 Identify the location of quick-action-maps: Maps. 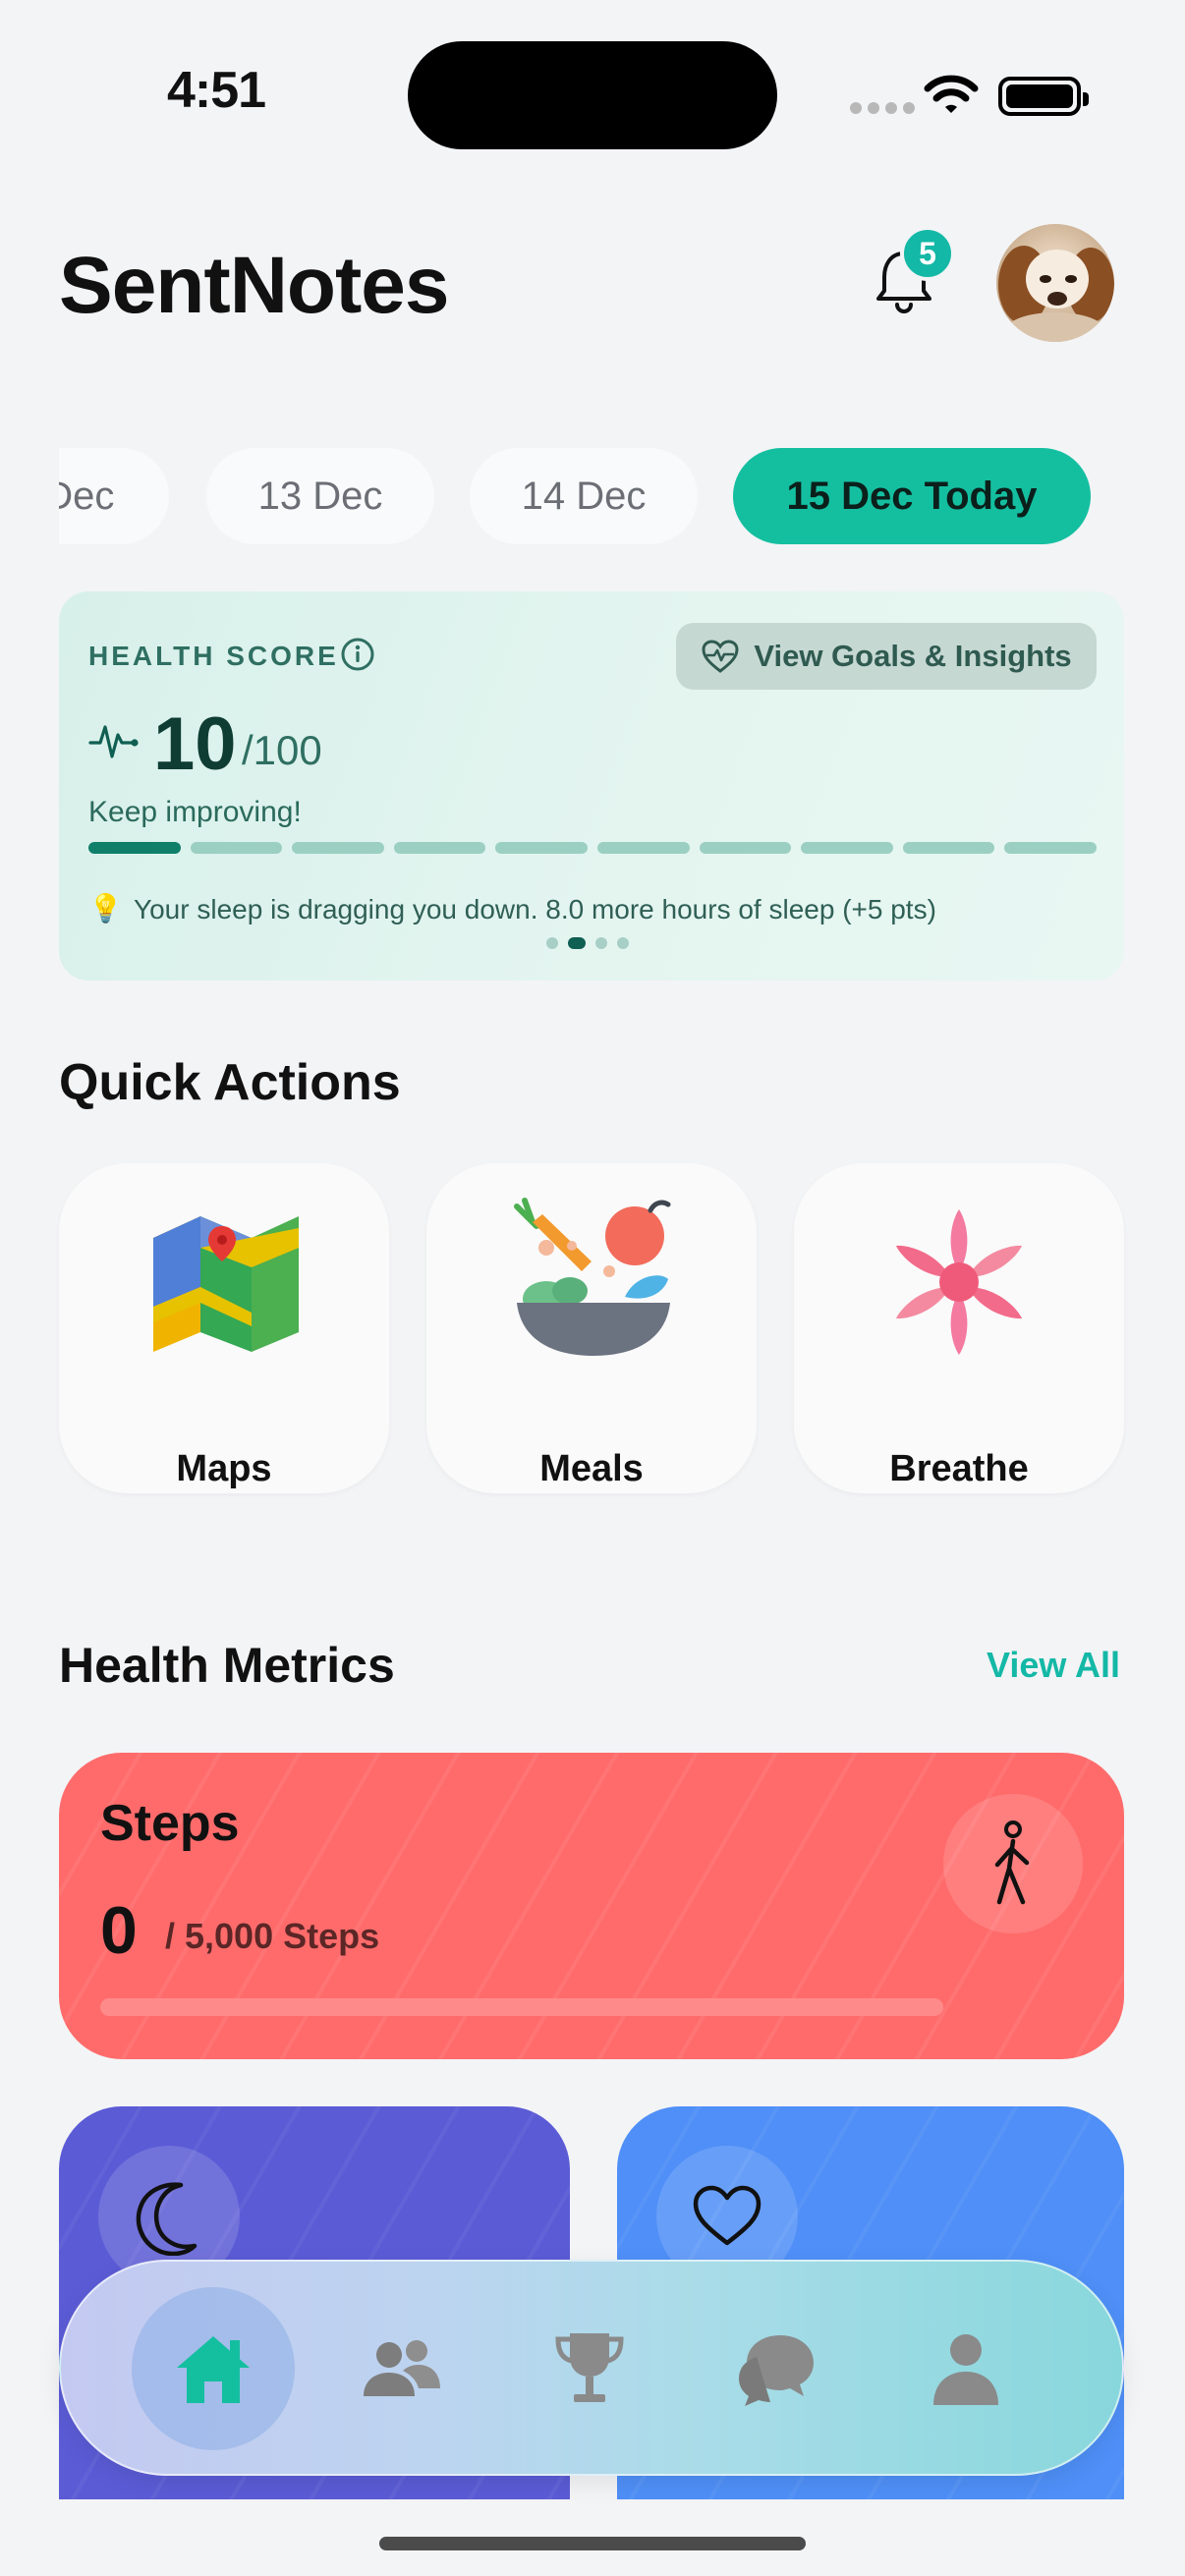
(224, 1328).